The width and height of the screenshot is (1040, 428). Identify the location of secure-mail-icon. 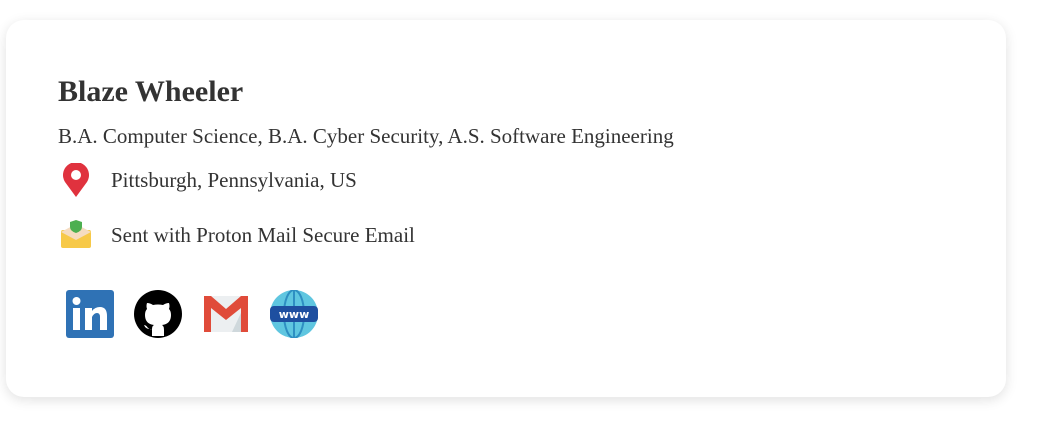
(76, 234).